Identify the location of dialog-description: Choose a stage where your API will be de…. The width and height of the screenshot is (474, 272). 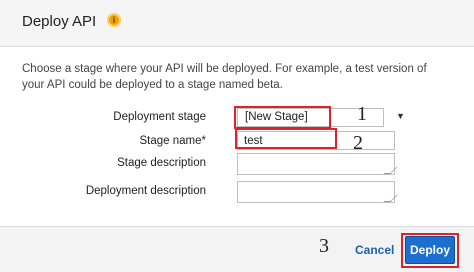
(224, 77).